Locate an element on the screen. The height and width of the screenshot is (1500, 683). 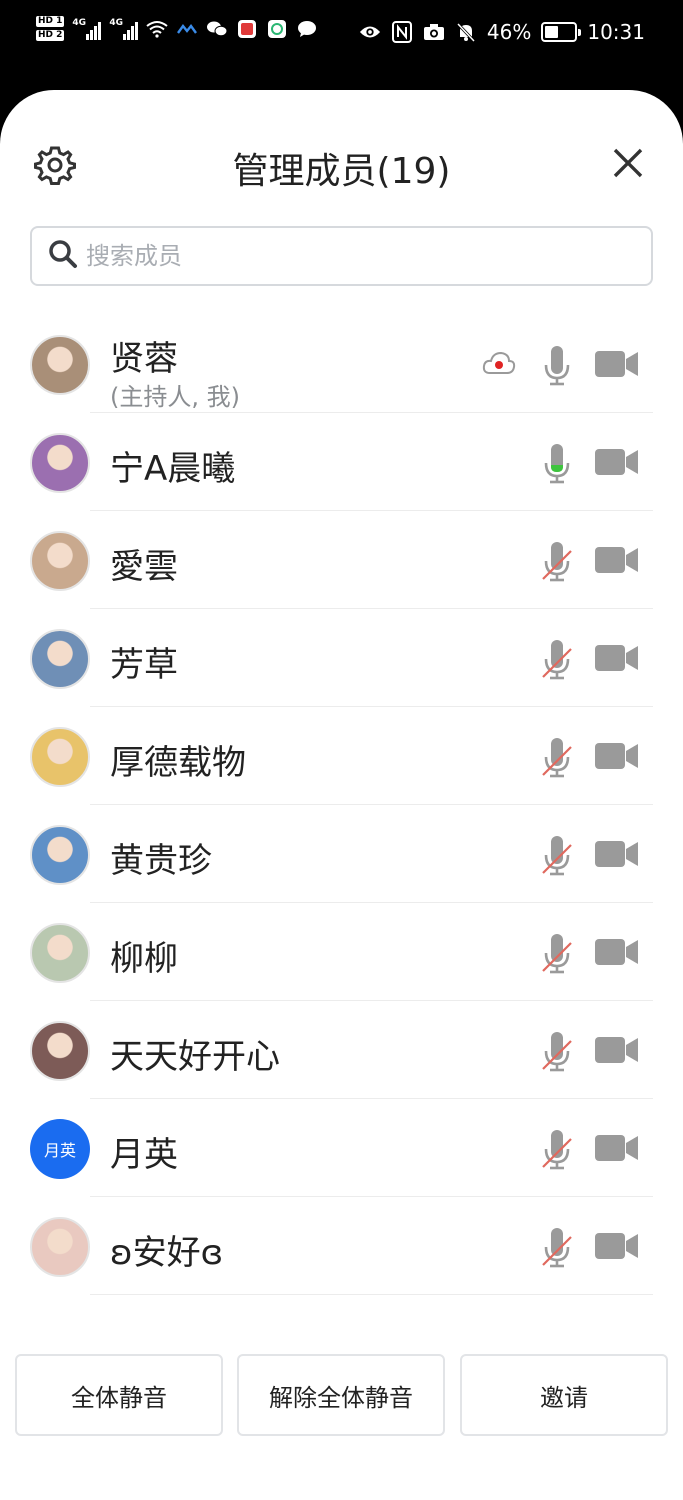
member-row: 天天好开心 is located at coordinates (341, 1050).